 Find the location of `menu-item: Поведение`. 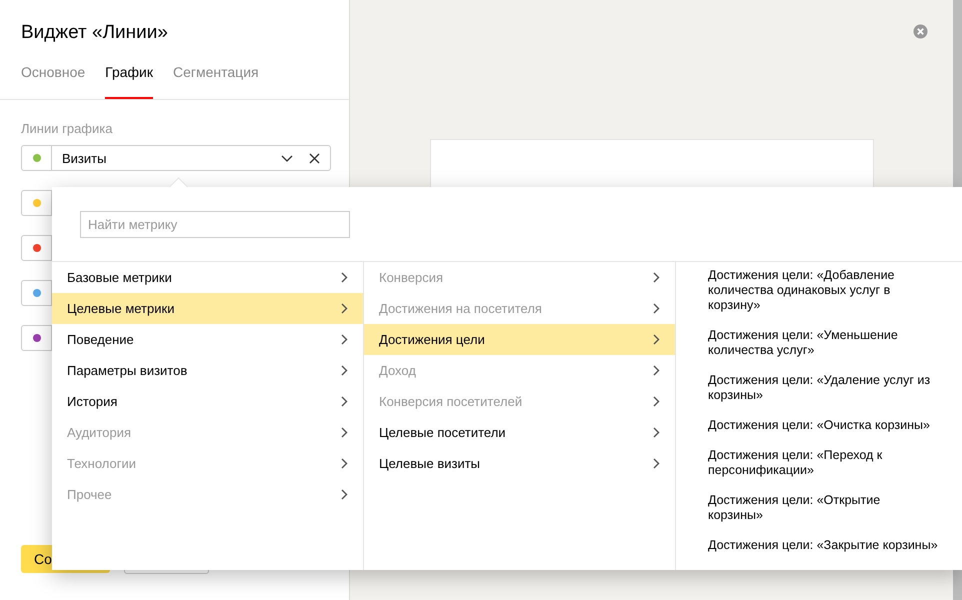

menu-item: Поведение is located at coordinates (207, 339).